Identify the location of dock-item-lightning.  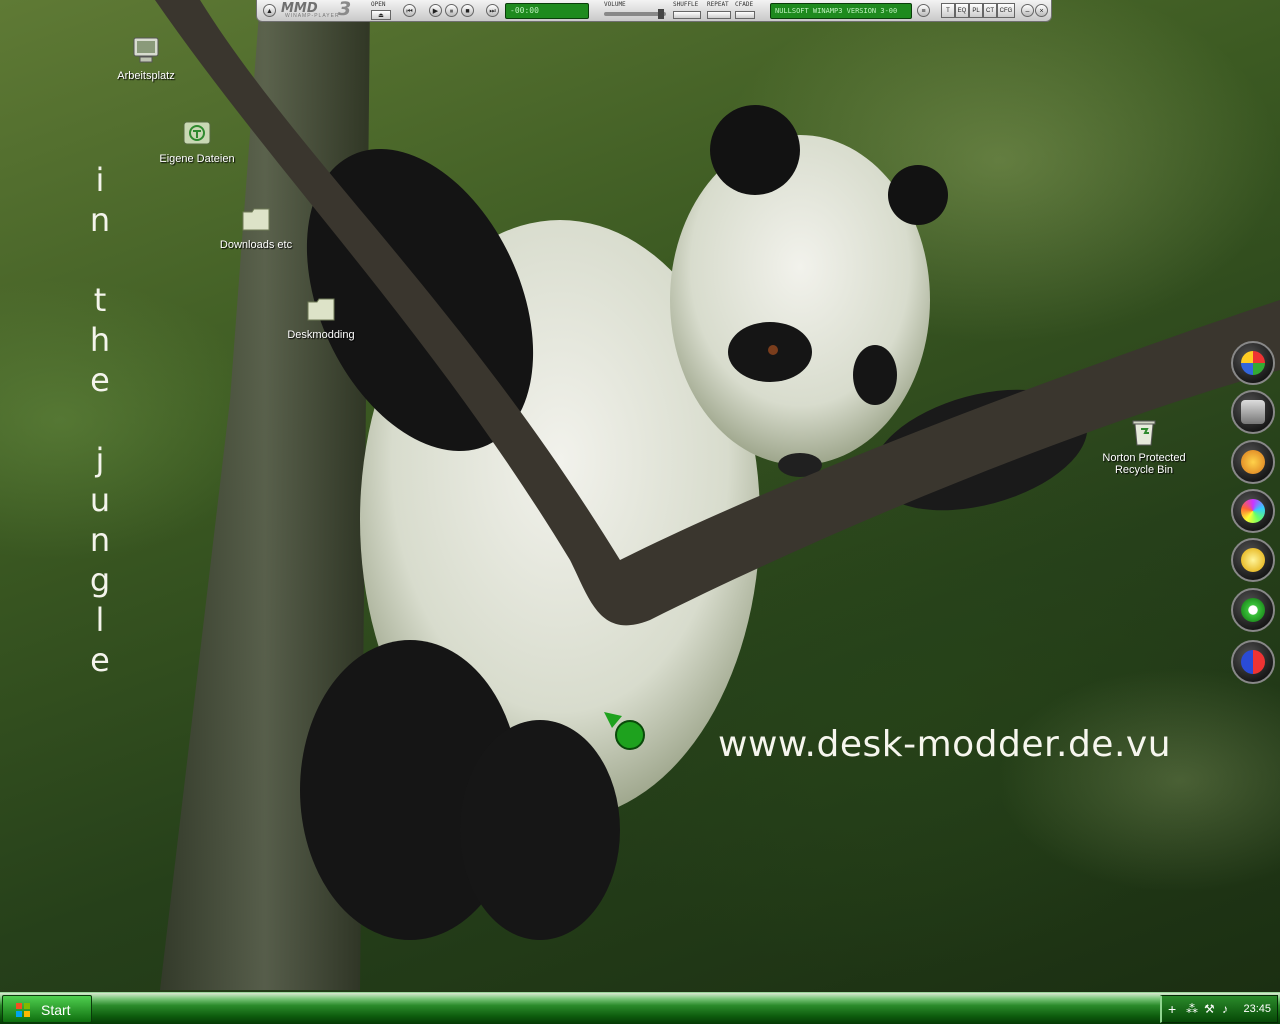
(1253, 560).